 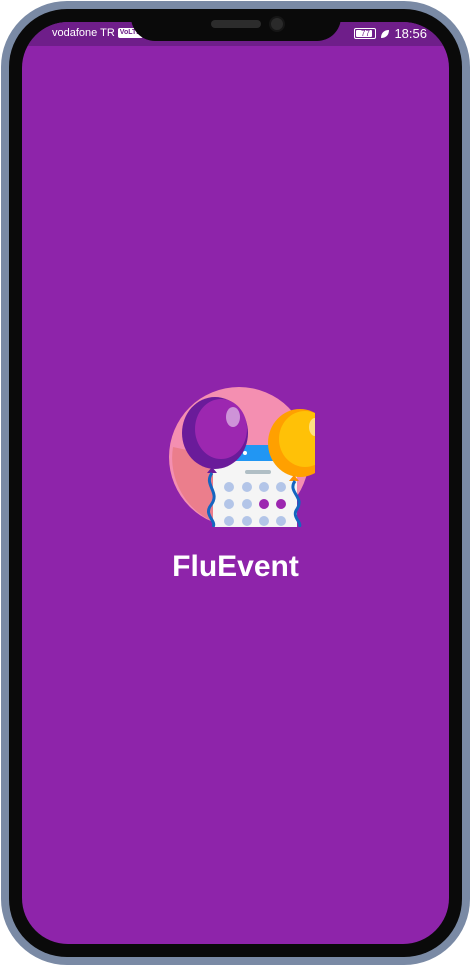 I want to click on calendar-balloons-icon, so click(x=242, y=457).